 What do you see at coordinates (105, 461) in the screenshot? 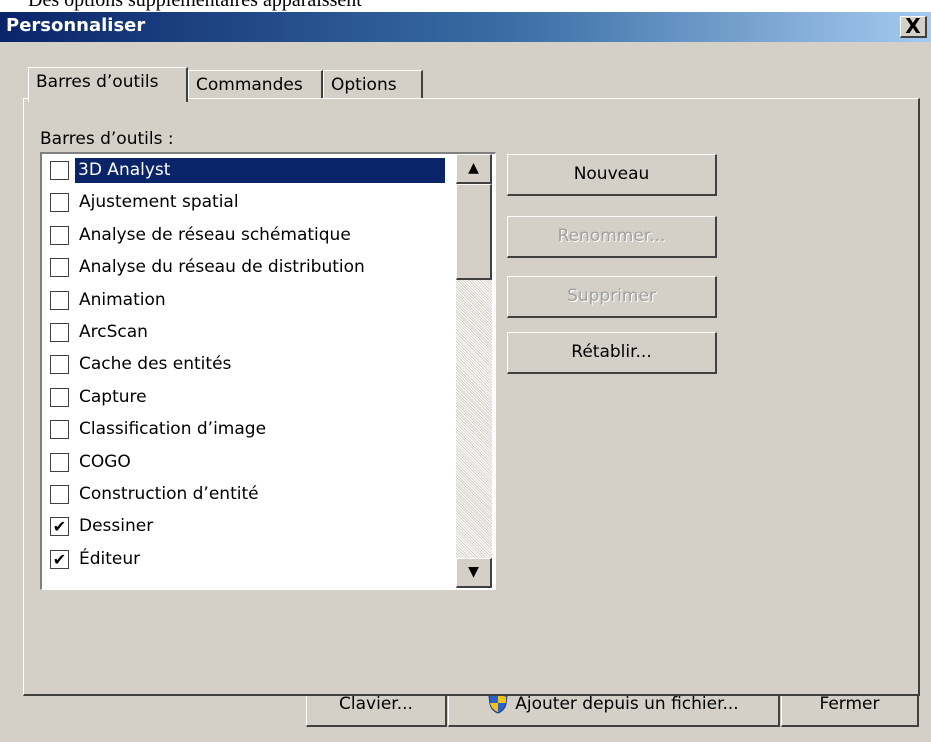
I see `toolbar-label: COGO` at bounding box center [105, 461].